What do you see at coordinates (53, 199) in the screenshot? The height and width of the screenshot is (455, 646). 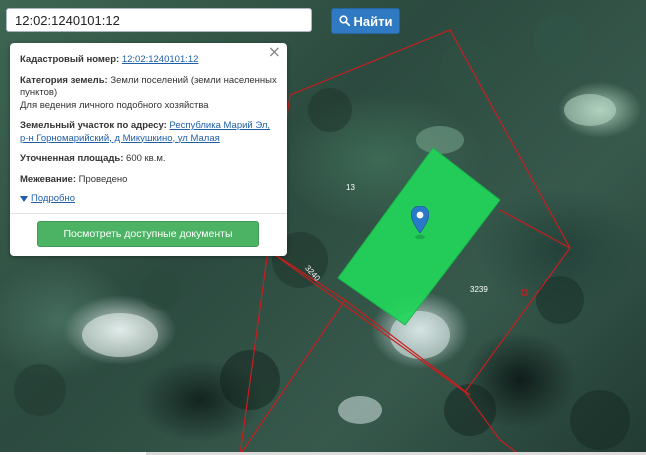 I see `details-link: Подробно` at bounding box center [53, 199].